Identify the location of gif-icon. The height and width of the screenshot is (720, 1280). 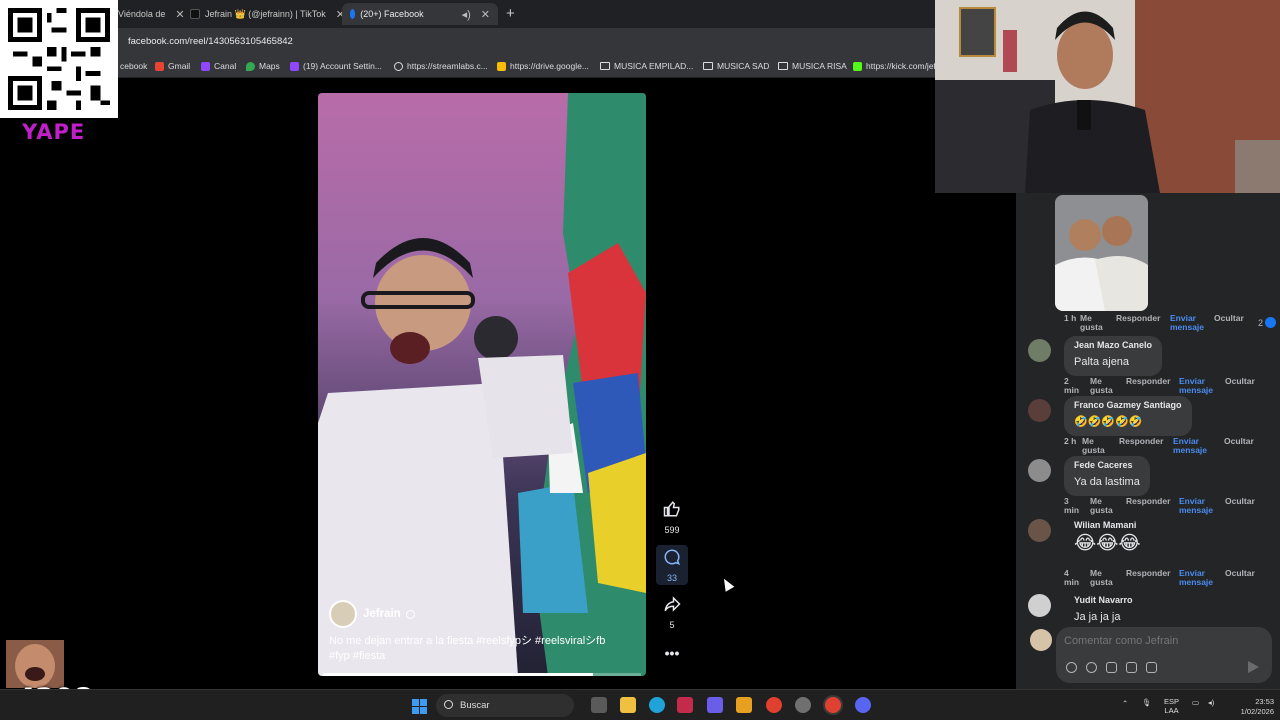
(1131, 667).